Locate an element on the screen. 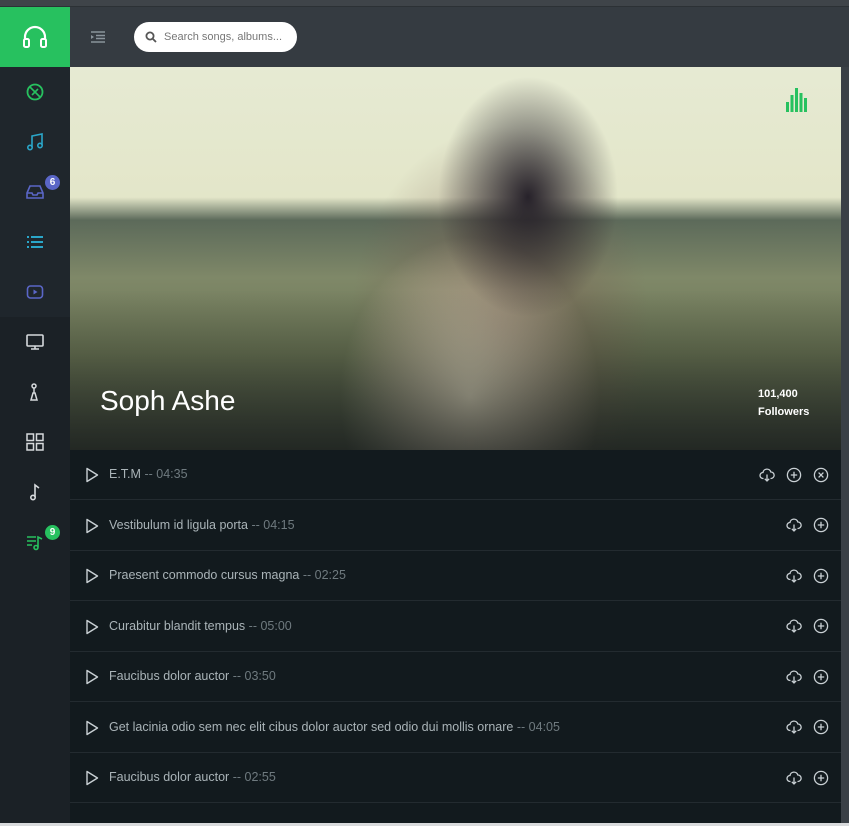 Image resolution: width=849 pixels, height=826 pixels. track-row: Praesent commodo cursus magna -- 02:25 is located at coordinates (455, 576).